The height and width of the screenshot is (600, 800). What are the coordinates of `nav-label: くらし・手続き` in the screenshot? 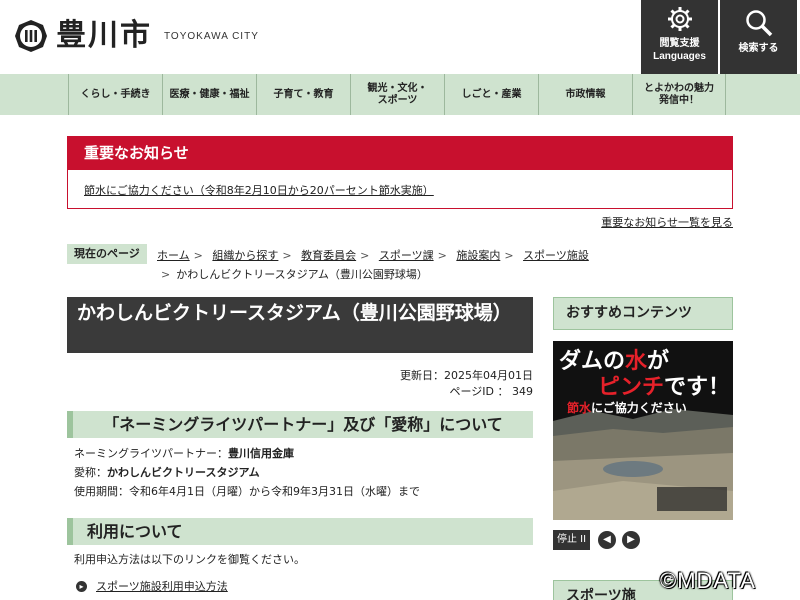 It's located at (115, 94).